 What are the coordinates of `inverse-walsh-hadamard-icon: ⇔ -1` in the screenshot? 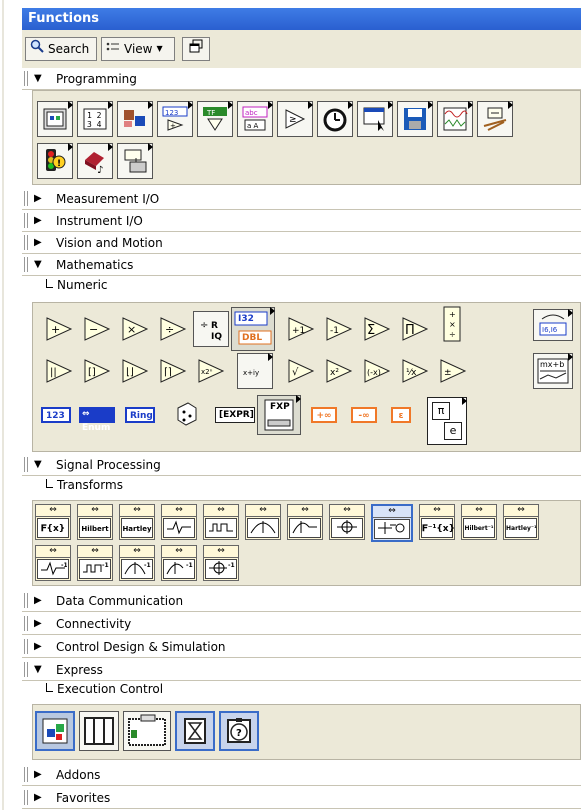 It's located at (95, 563).